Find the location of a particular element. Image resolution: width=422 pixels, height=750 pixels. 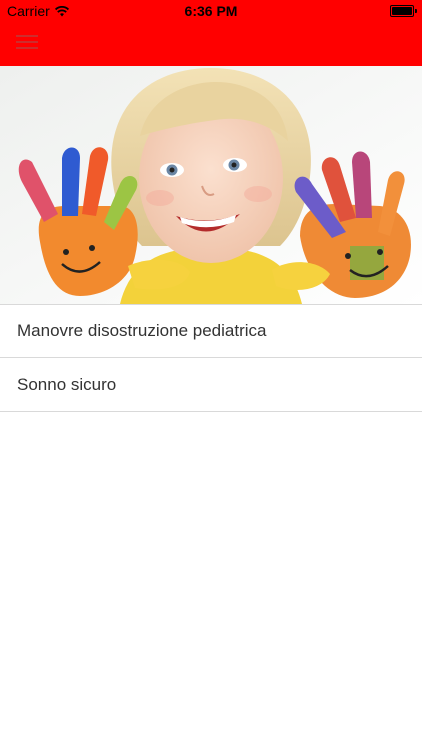

menu-item-manovre-disostruzione: Manovre disostruzione pediatrica is located at coordinates (211, 330).